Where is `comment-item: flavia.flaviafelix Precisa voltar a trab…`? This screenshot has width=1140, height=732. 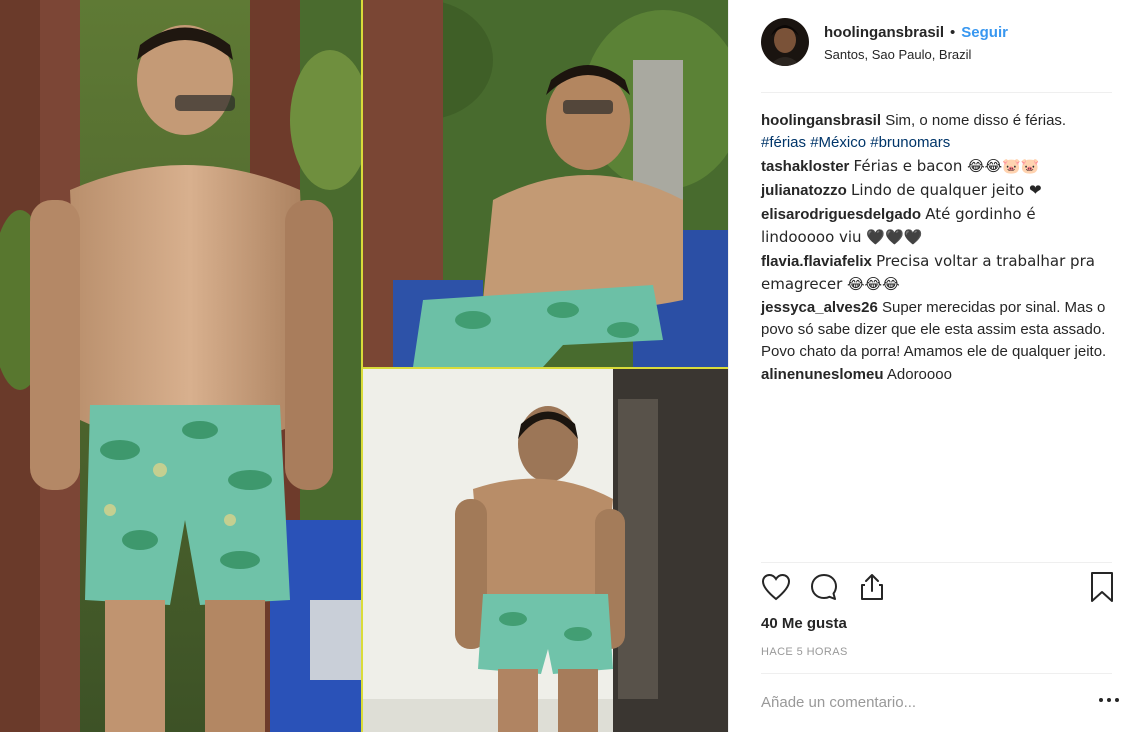
comment-item: flavia.flaviafelix Precisa voltar a trab… is located at coordinates (937, 273).